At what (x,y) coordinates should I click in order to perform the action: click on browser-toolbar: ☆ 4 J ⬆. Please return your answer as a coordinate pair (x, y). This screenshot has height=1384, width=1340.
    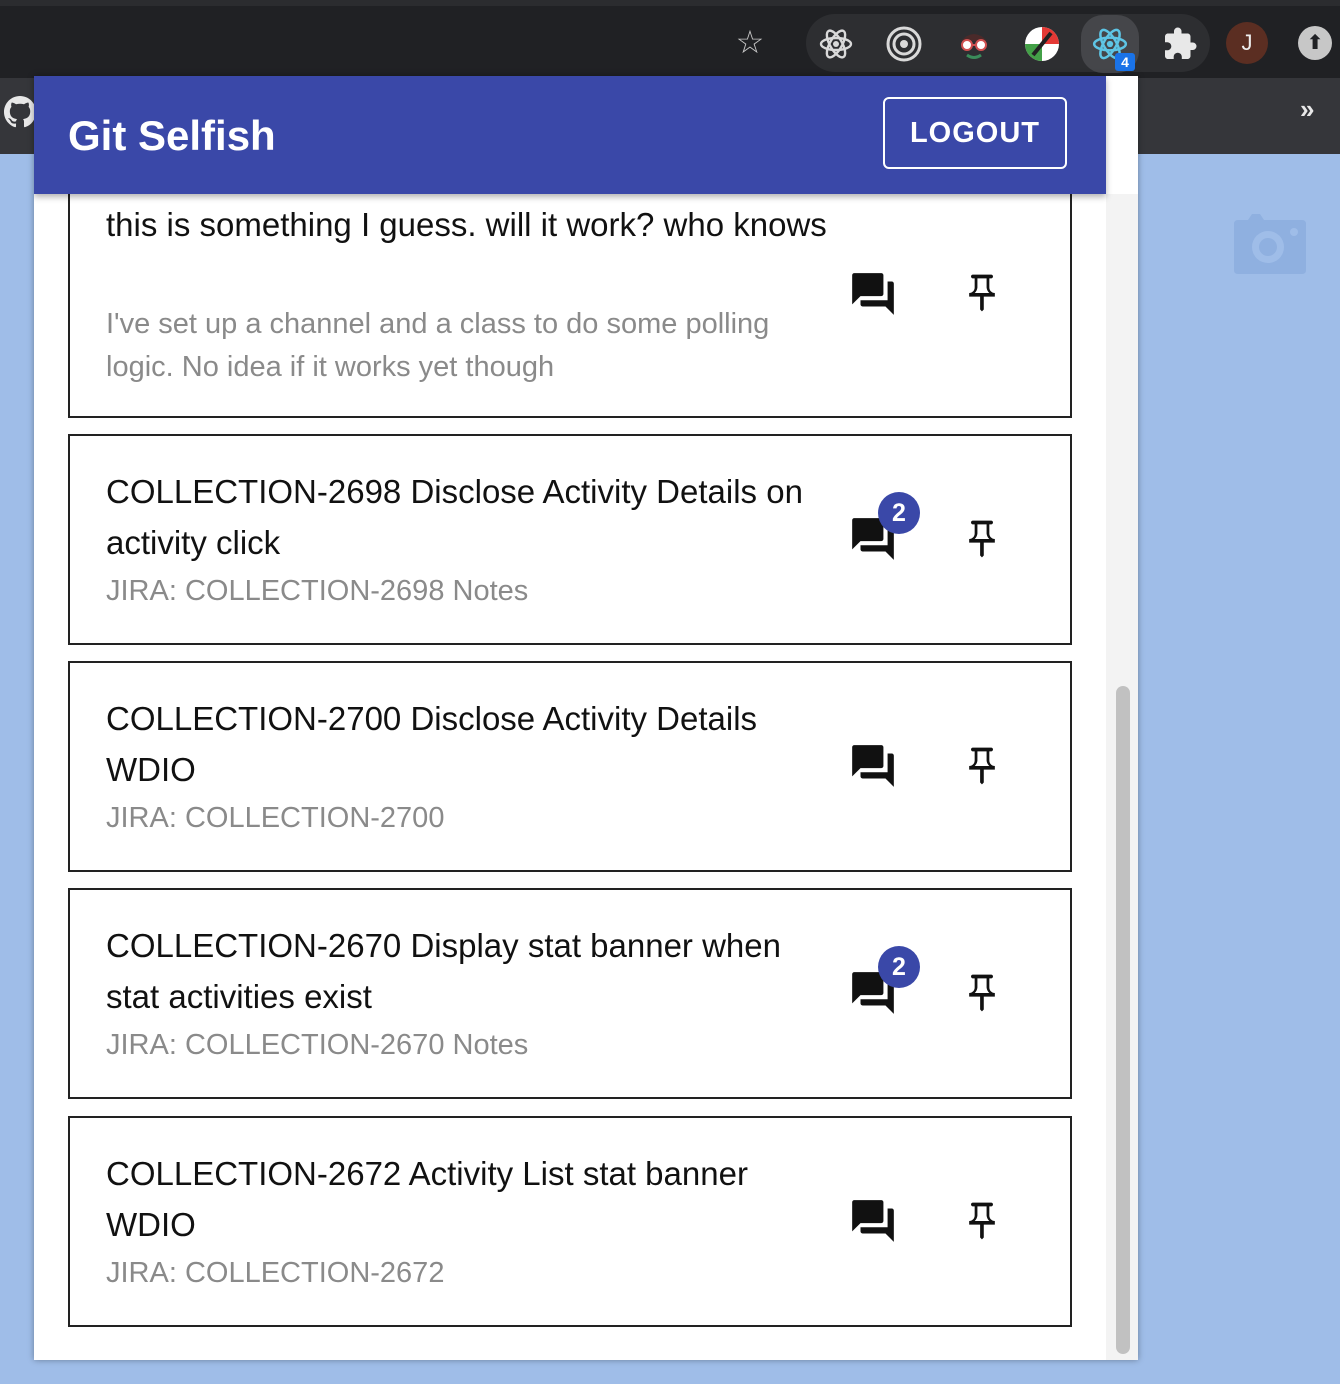
    Looking at the image, I should click on (670, 39).